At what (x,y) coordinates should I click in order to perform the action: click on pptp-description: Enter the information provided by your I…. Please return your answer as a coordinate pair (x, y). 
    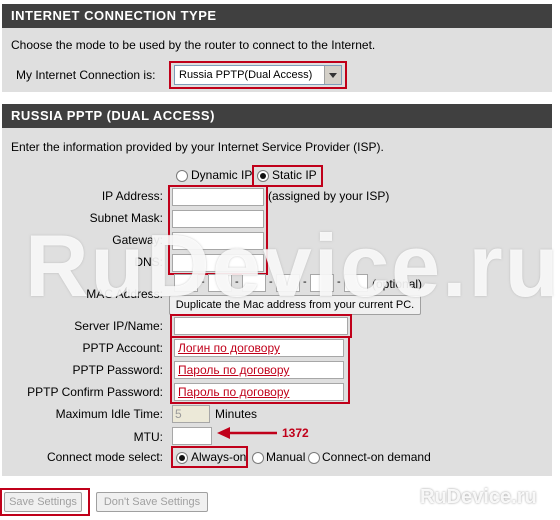
    Looking at the image, I should click on (197, 147).